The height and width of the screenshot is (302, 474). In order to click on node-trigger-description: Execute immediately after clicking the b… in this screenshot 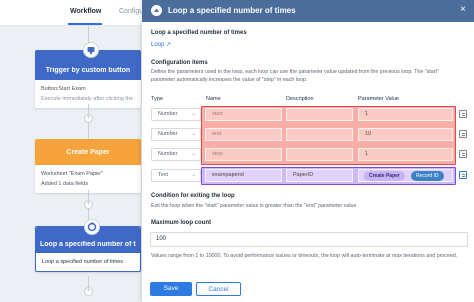, I will do `click(88, 99)`.